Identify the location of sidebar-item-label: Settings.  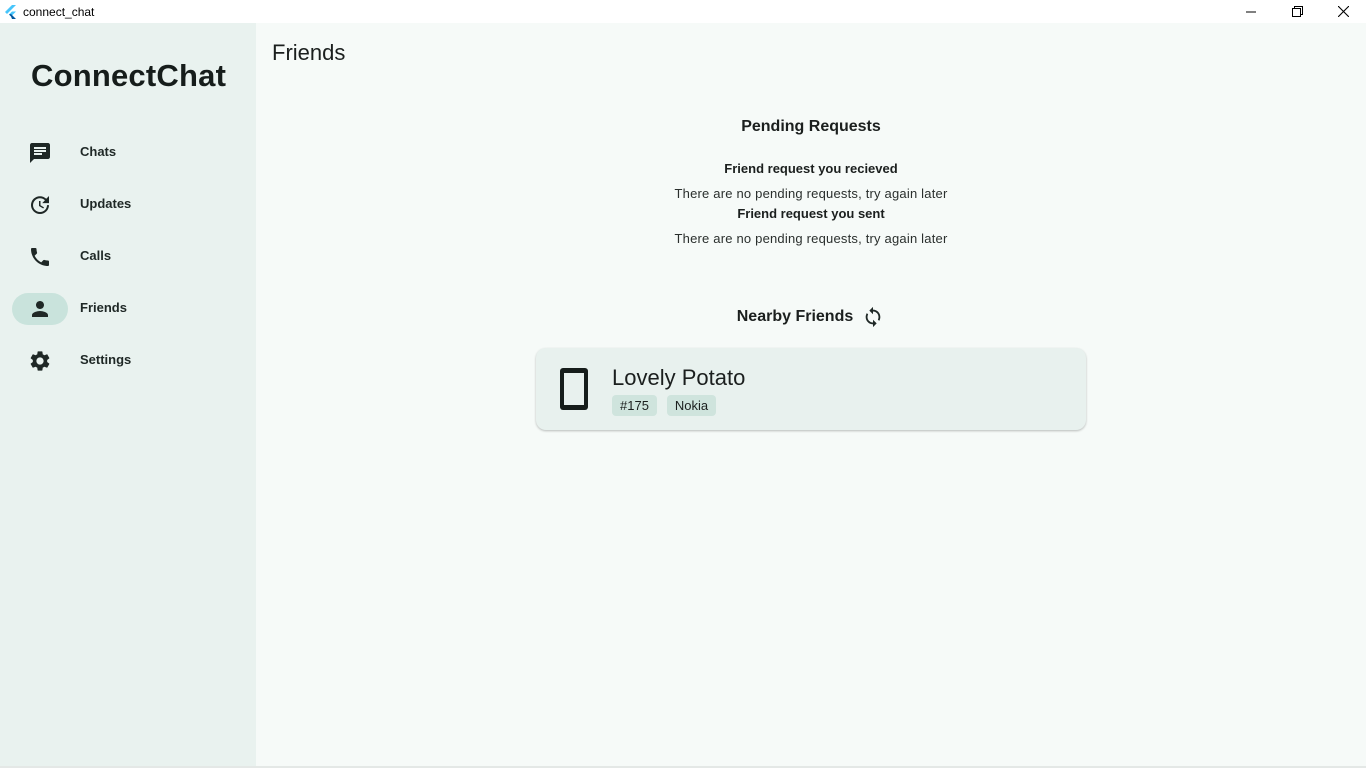
(106, 359).